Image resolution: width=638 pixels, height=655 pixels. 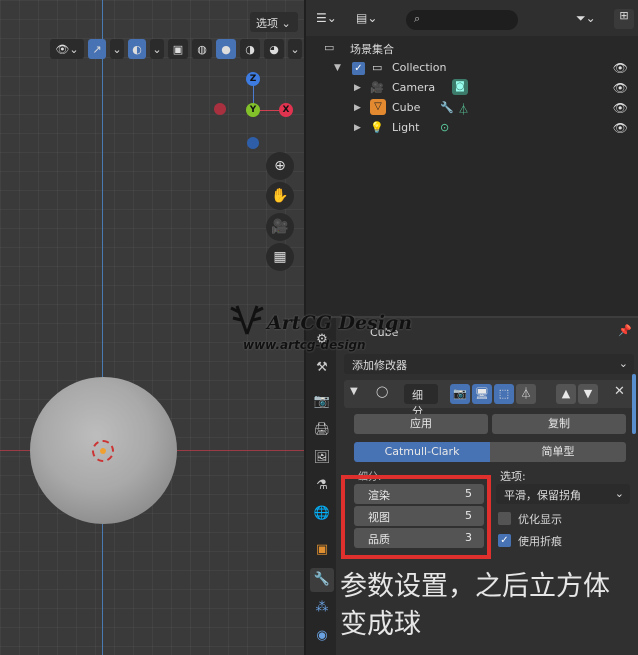 I want to click on search-icon: ⌕, so click(x=417, y=18).